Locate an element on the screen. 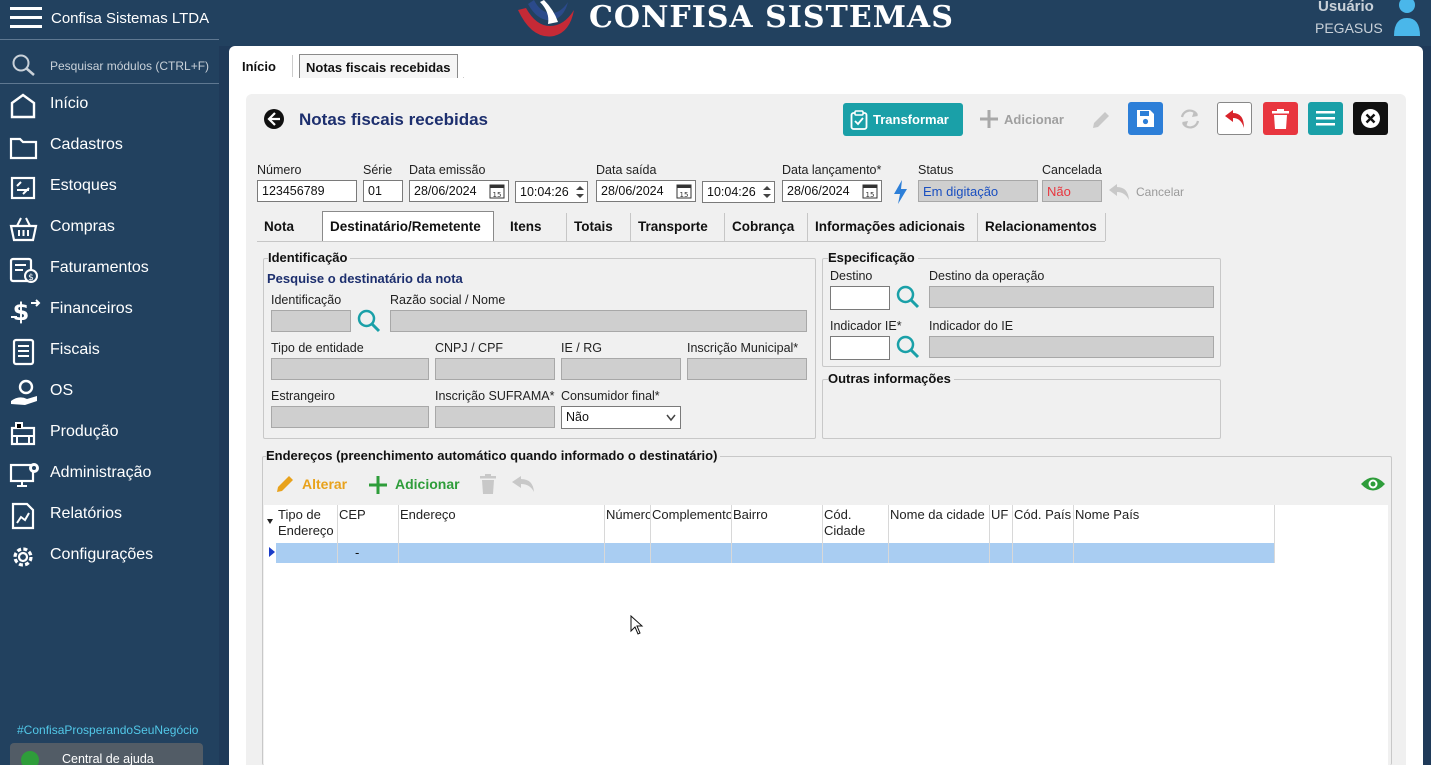 The width and height of the screenshot is (1431, 765). clipboard-check-icon is located at coordinates (859, 120).